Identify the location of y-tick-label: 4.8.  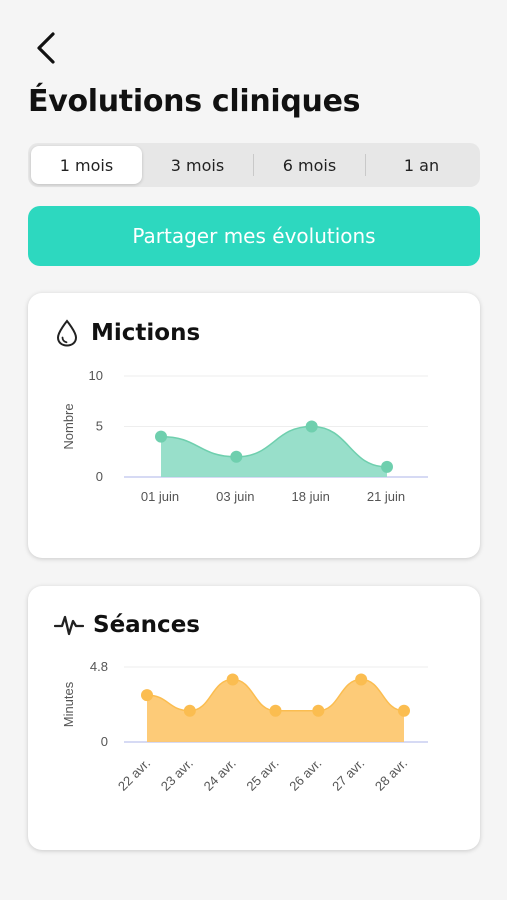
(99, 666).